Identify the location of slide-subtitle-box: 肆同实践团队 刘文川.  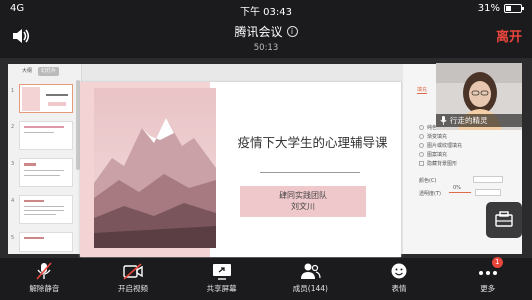
(303, 201).